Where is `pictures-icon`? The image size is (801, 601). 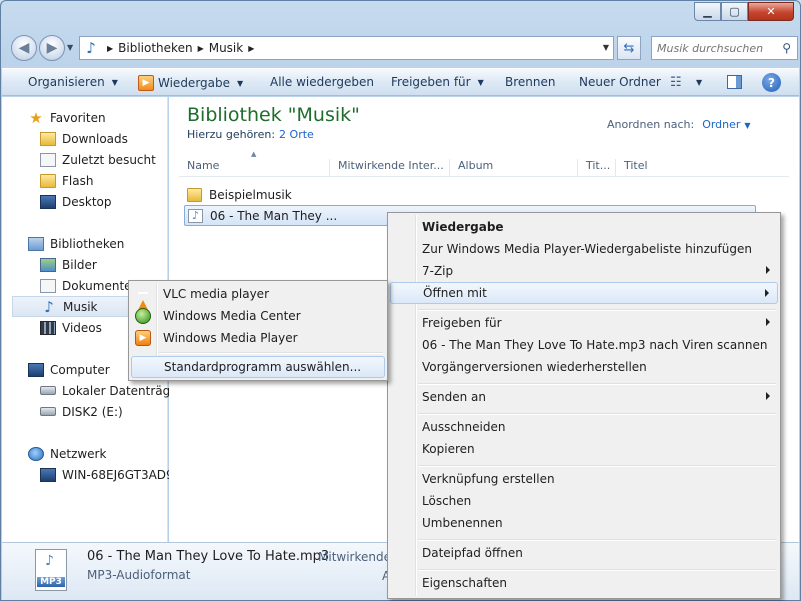
pictures-icon is located at coordinates (48, 264).